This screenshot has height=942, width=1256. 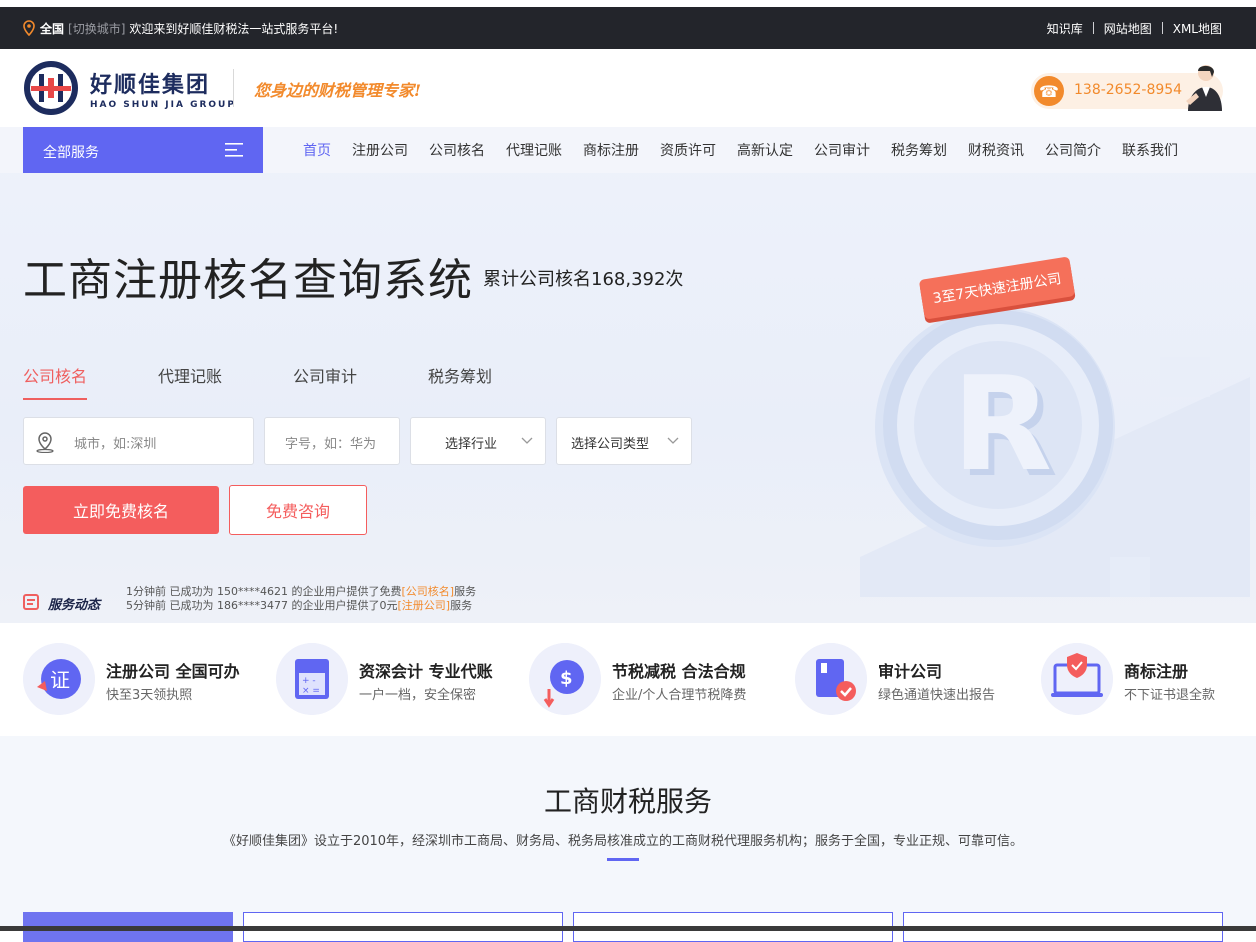 What do you see at coordinates (457, 150) in the screenshot?
I see `nav-item-name-check: 公司核名` at bounding box center [457, 150].